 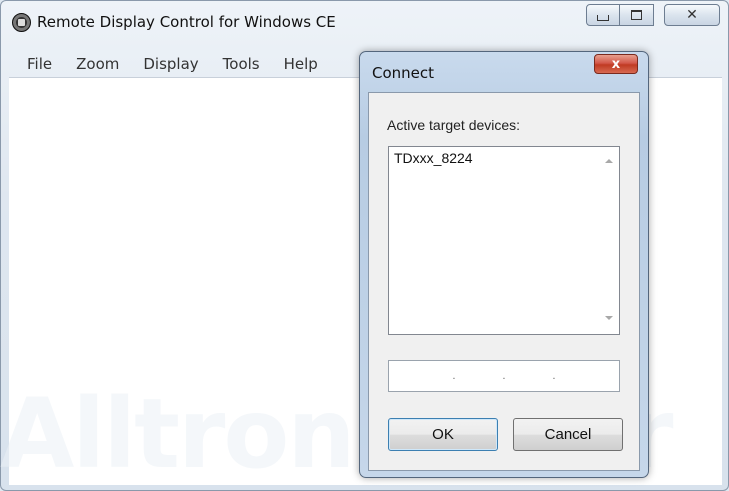 I want to click on menu-help: Help, so click(x=299, y=64).